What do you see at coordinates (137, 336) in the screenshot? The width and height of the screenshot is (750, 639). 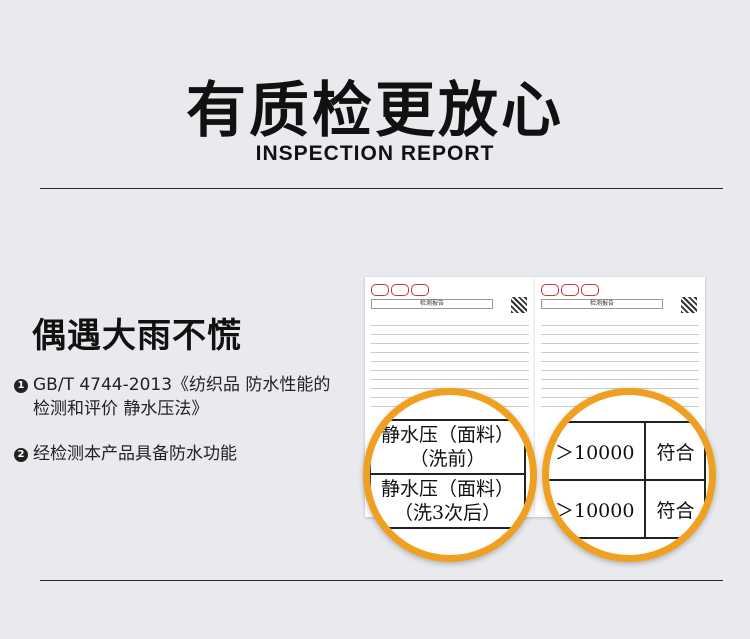 I see `feature-heading: 偶遇大雨不慌` at bounding box center [137, 336].